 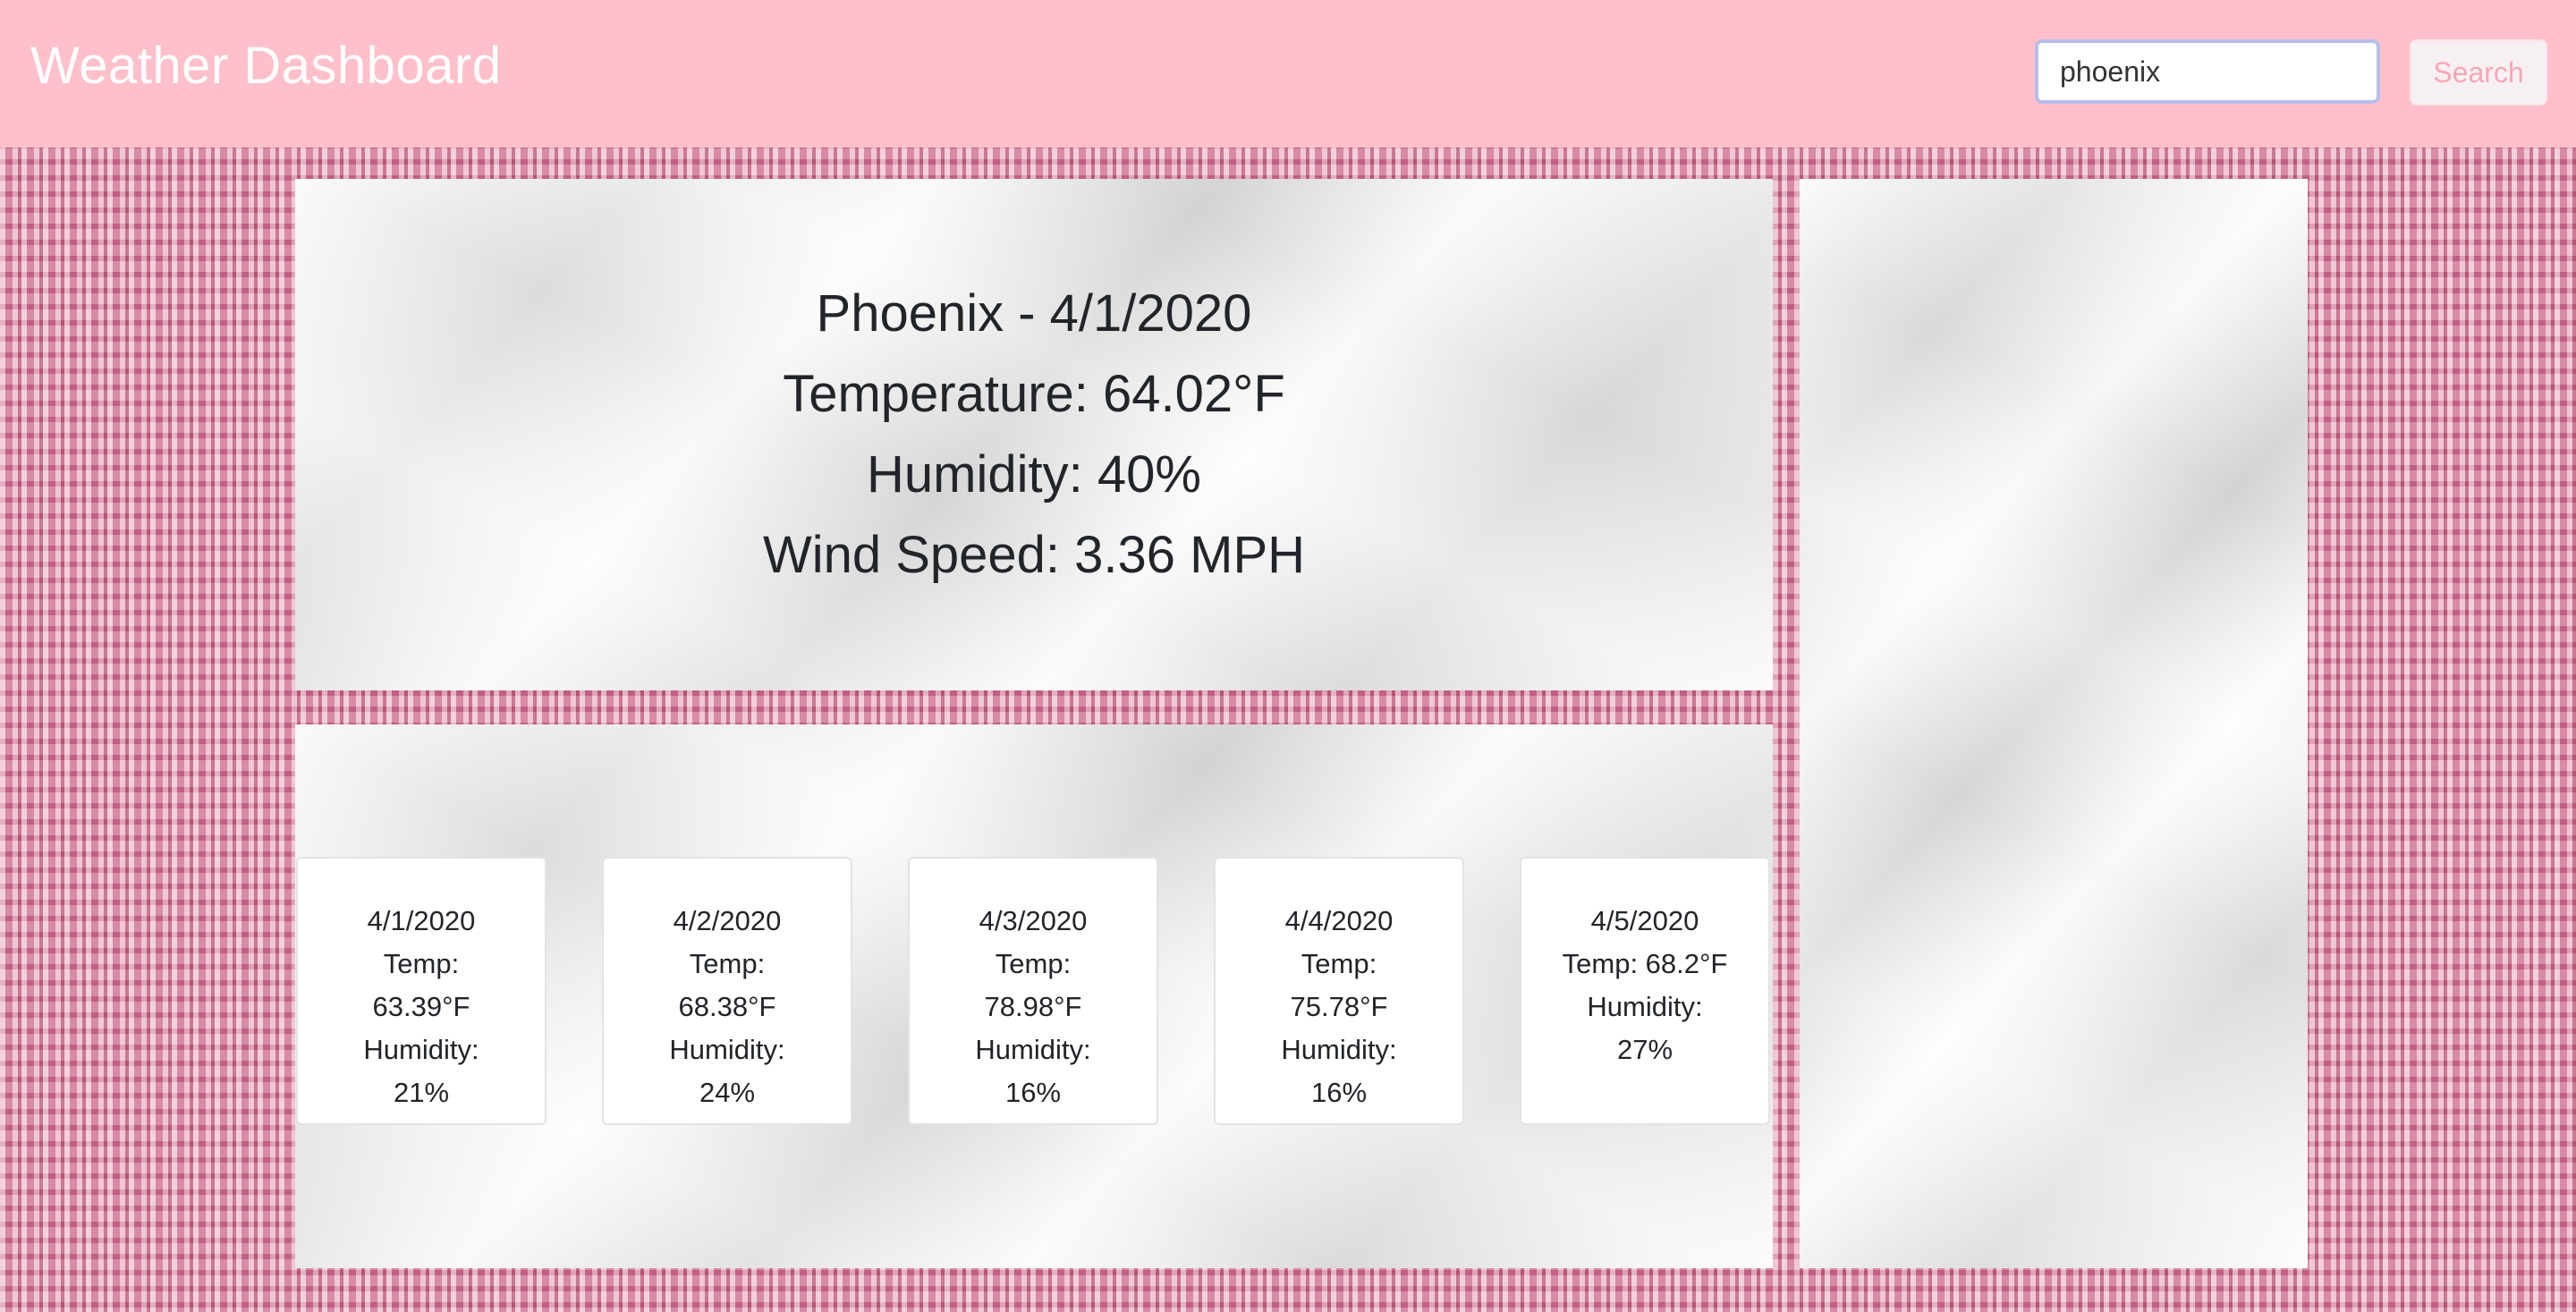 What do you see at coordinates (2207, 71) in the screenshot?
I see `city-search-input` at bounding box center [2207, 71].